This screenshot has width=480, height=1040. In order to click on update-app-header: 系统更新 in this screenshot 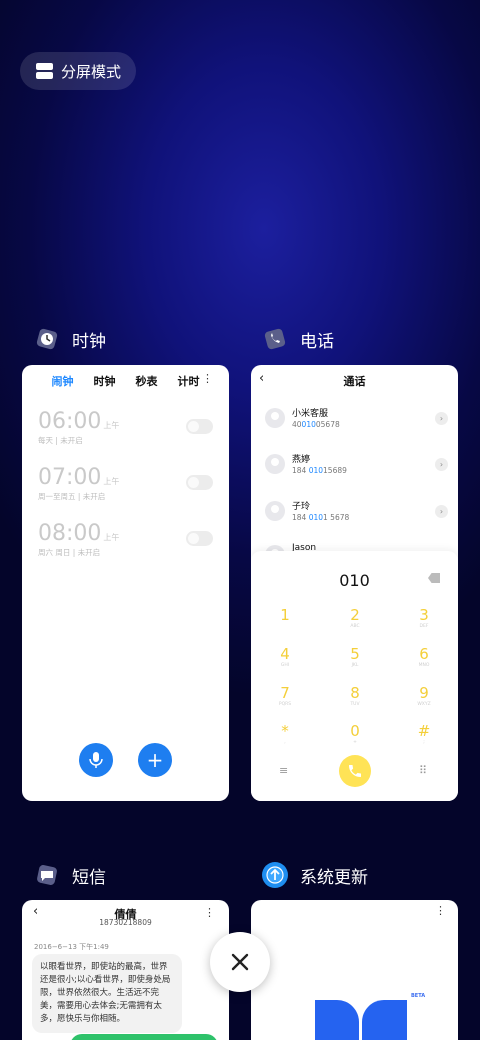, I will do `click(315, 875)`.